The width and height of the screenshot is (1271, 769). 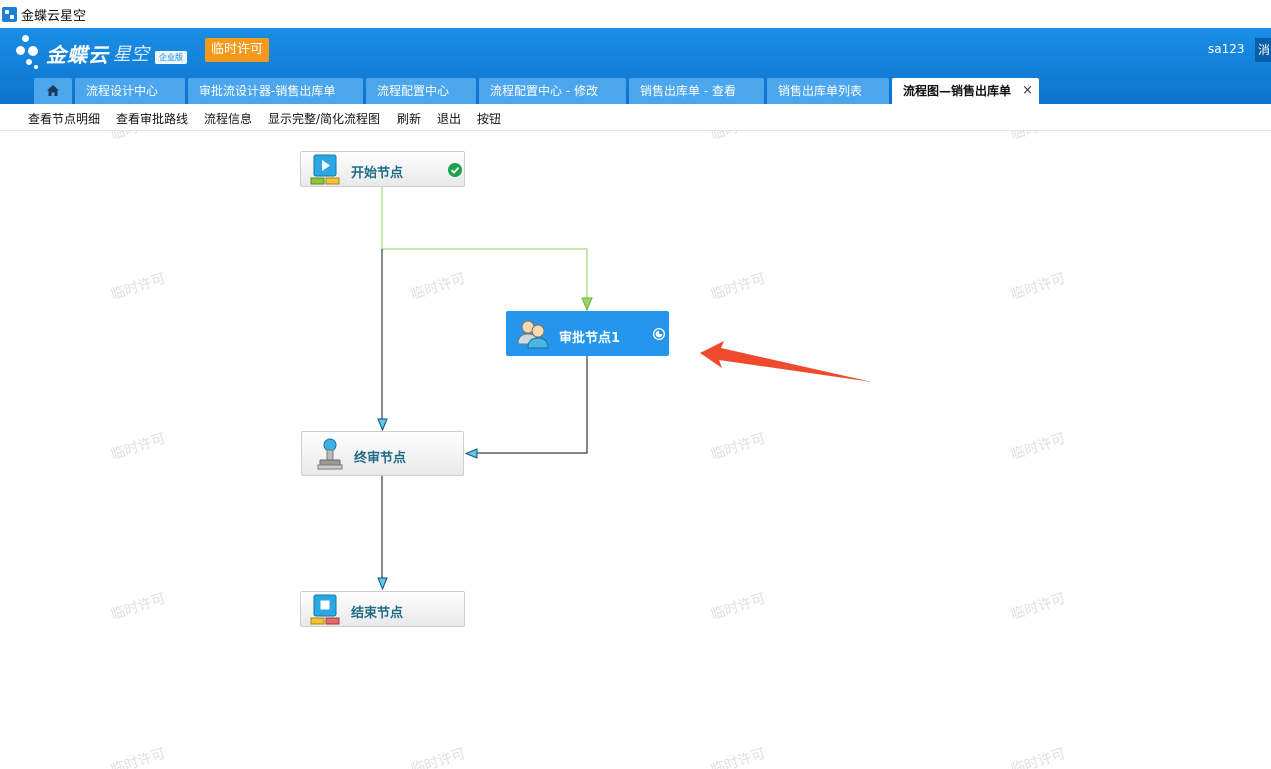 What do you see at coordinates (1027, 91) in the screenshot?
I see `close-tab-icon: ×` at bounding box center [1027, 91].